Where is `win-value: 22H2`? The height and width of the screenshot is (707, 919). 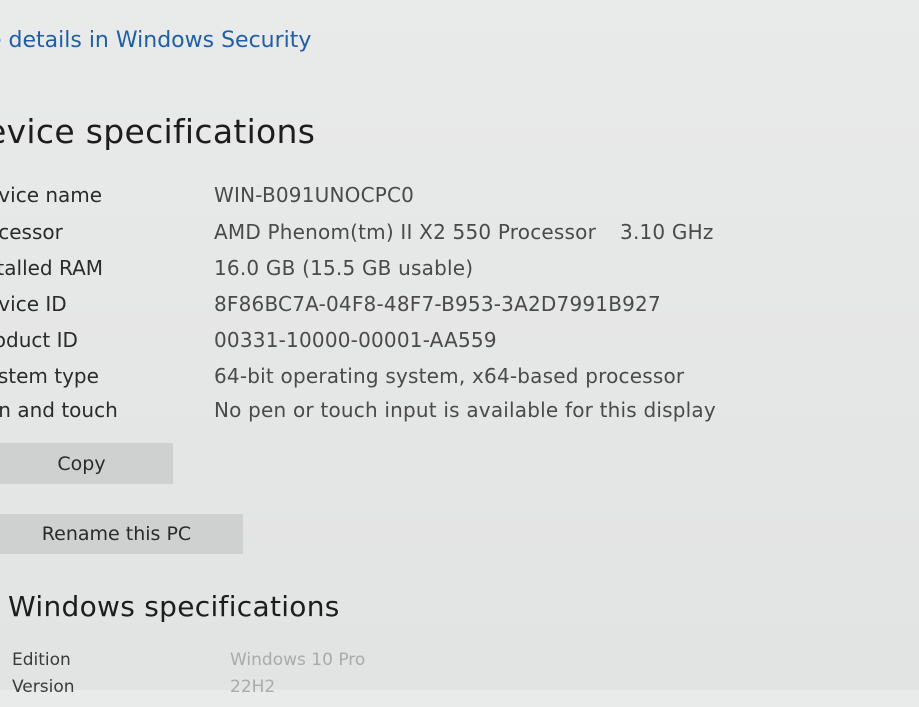 win-value: 22H2 is located at coordinates (253, 687).